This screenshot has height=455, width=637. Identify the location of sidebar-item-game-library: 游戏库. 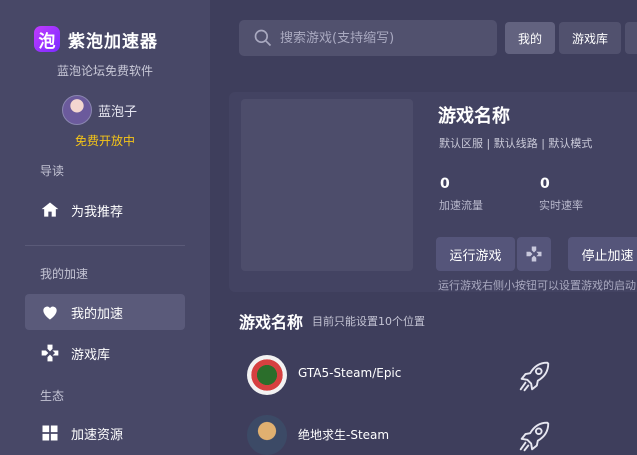
(105, 353).